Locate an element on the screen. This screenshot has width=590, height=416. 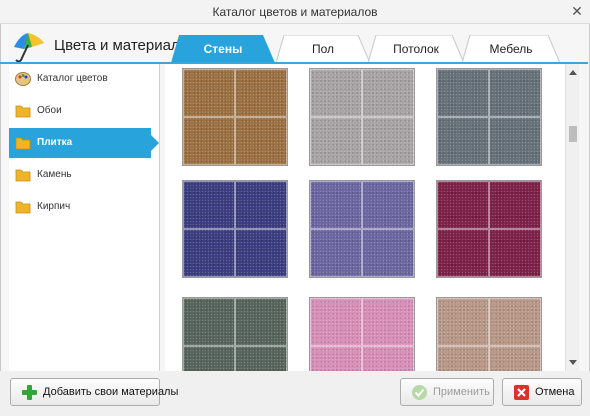
sidebar-item-brick: Кирпич is located at coordinates (84, 207).